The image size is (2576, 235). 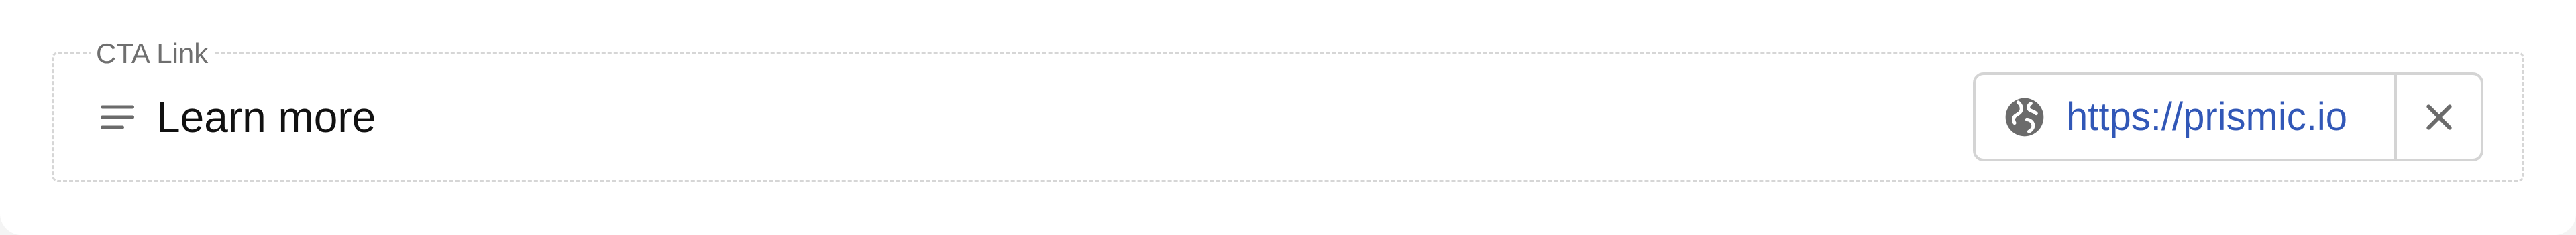 I want to click on link-text: Learn more, so click(x=266, y=117).